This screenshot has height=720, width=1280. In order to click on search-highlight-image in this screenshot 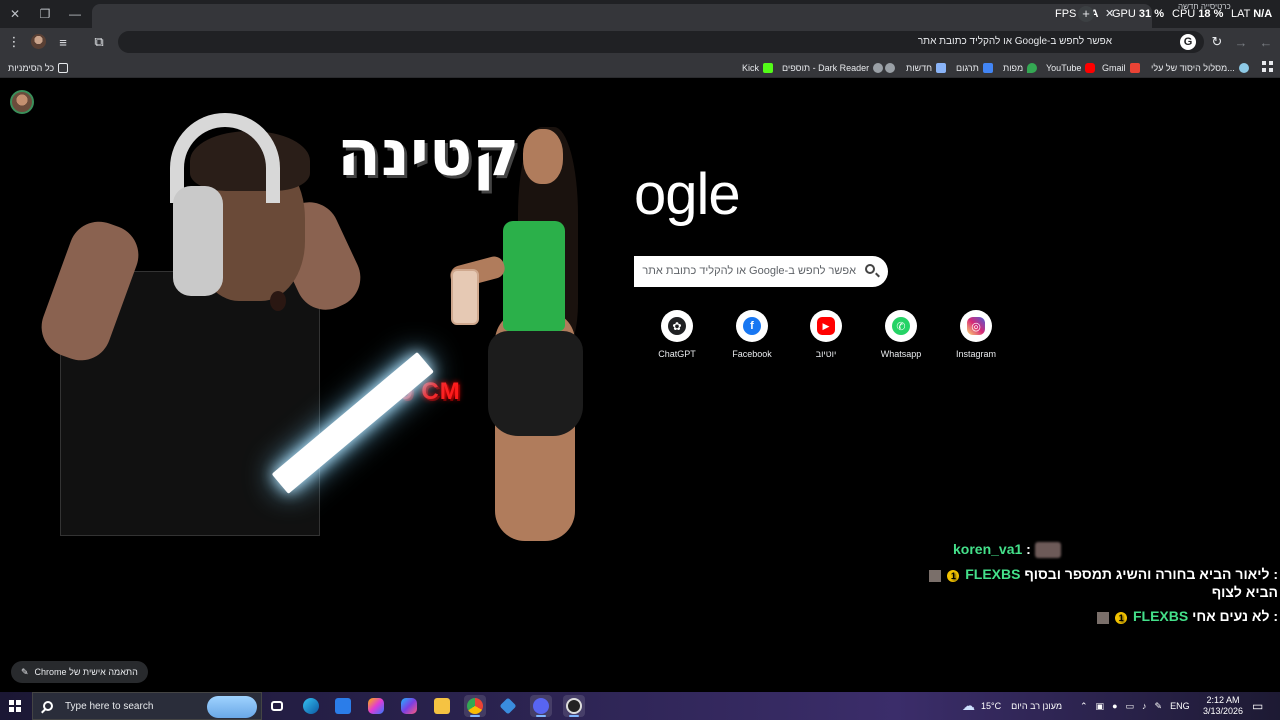, I will do `click(232, 707)`.